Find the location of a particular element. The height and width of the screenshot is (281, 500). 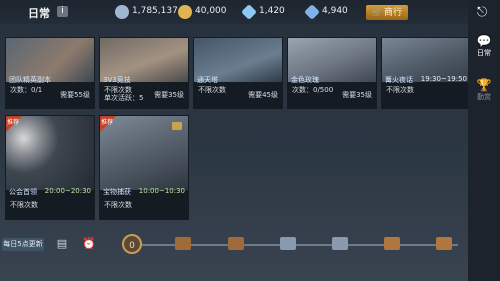

activity-name: 金色玫瑰 is located at coordinates (305, 80).